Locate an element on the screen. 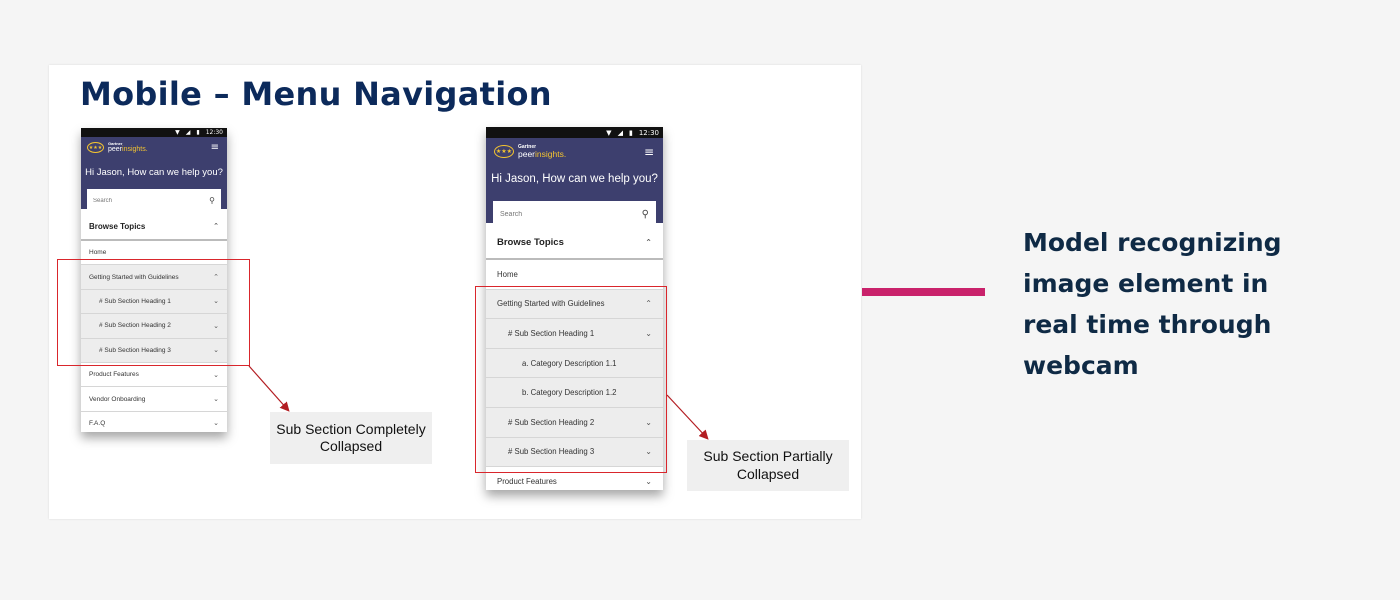 This screenshot has height=600, width=1400. menu-item-category-1-2: b. Category Description 1.2 is located at coordinates (574, 393).